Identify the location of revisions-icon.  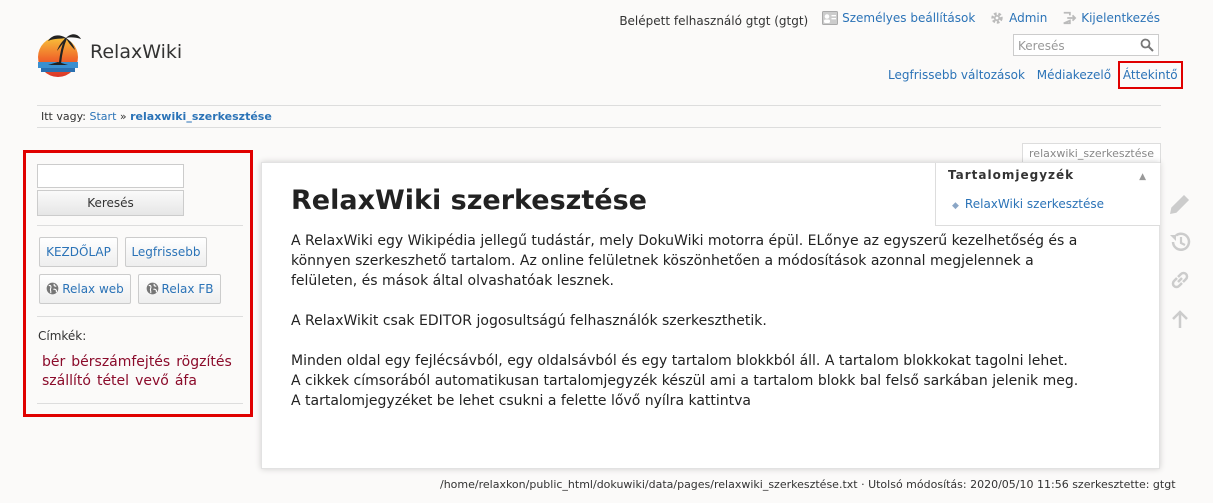
(1180, 242).